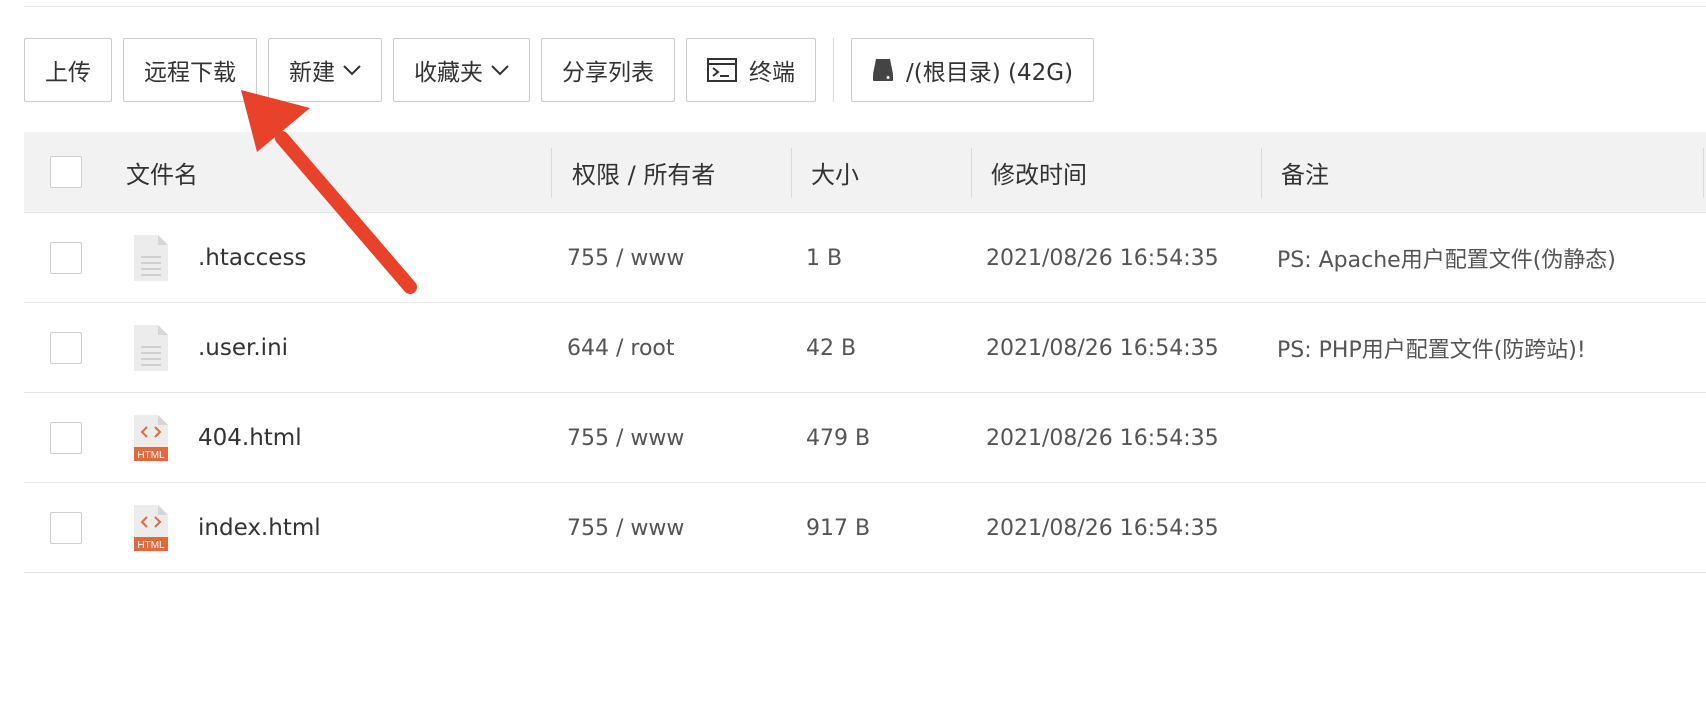 The height and width of the screenshot is (718, 1706). I want to click on terminal-label: 终端, so click(772, 73).